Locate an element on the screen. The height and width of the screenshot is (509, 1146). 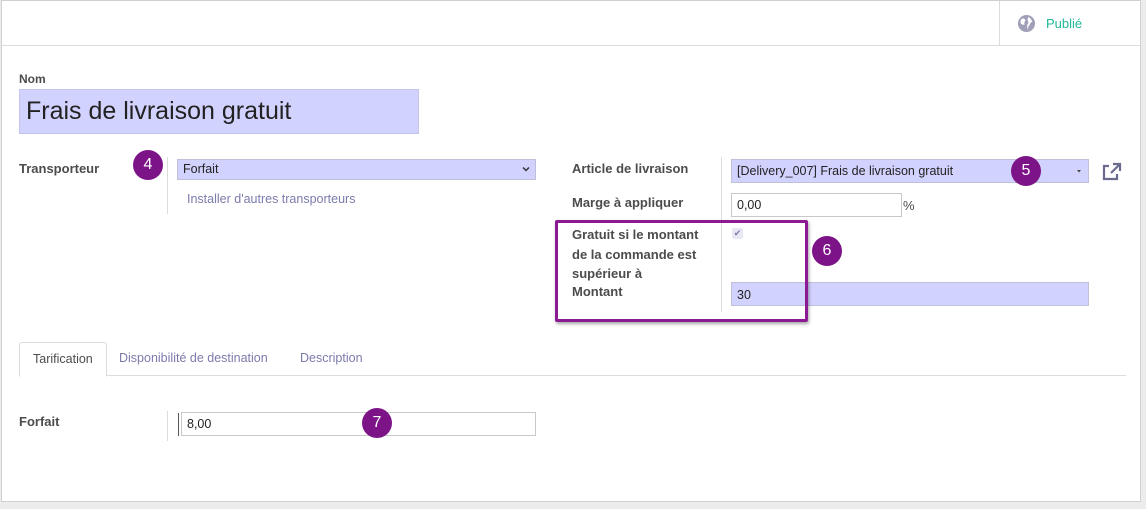
margin-input: 0,00 is located at coordinates (816, 205).